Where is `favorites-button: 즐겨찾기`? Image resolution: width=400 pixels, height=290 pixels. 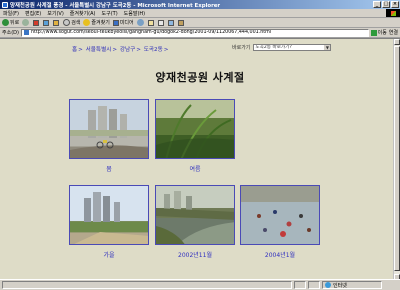 favorites-button: 즐겨찾기 is located at coordinates (96, 22).